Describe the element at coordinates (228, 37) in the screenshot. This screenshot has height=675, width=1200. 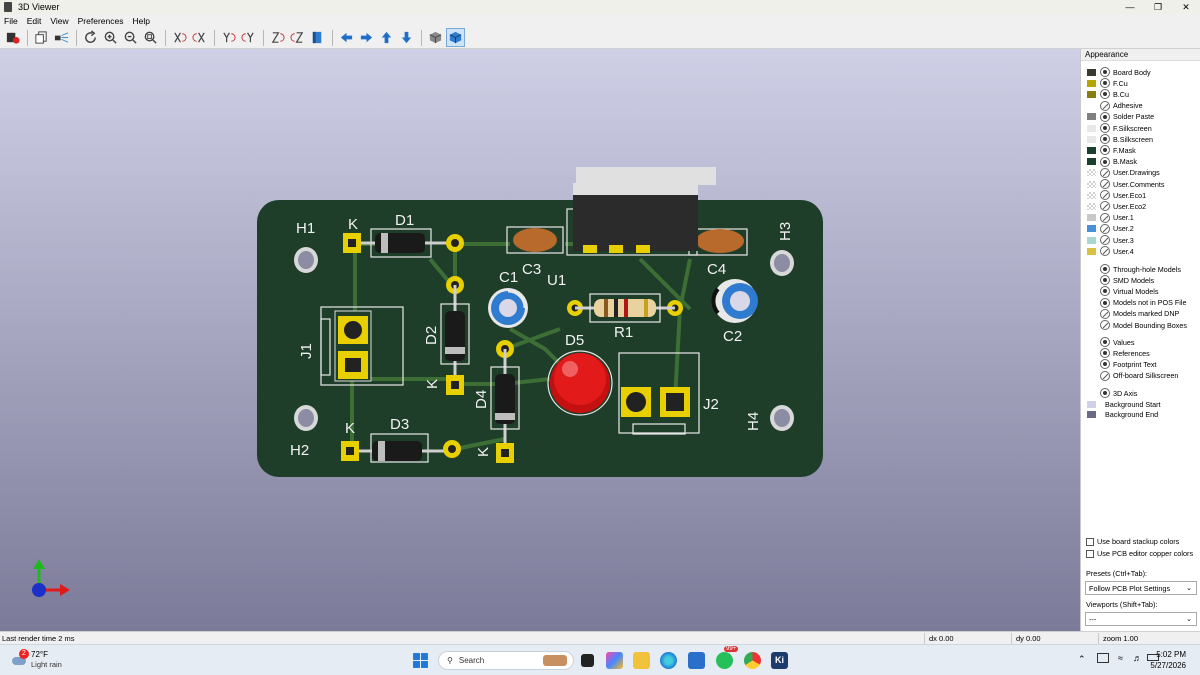
I see `rotate-y-cw-button` at that location.